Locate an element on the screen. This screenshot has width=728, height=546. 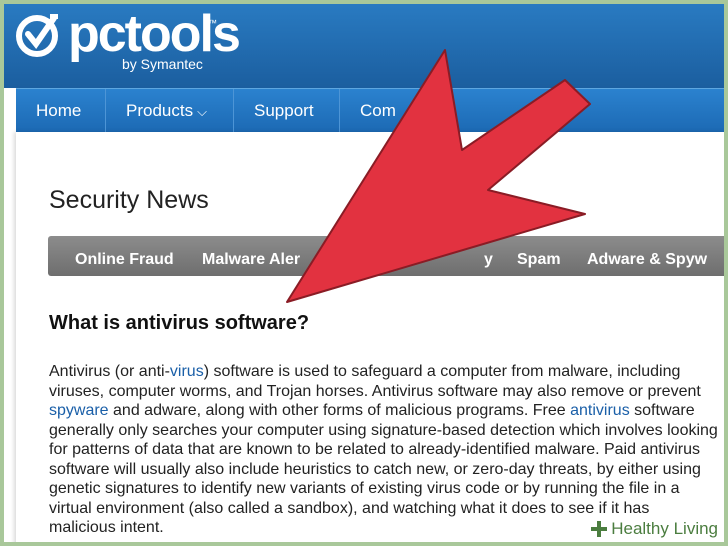
page-title: Security News is located at coordinates (129, 200).